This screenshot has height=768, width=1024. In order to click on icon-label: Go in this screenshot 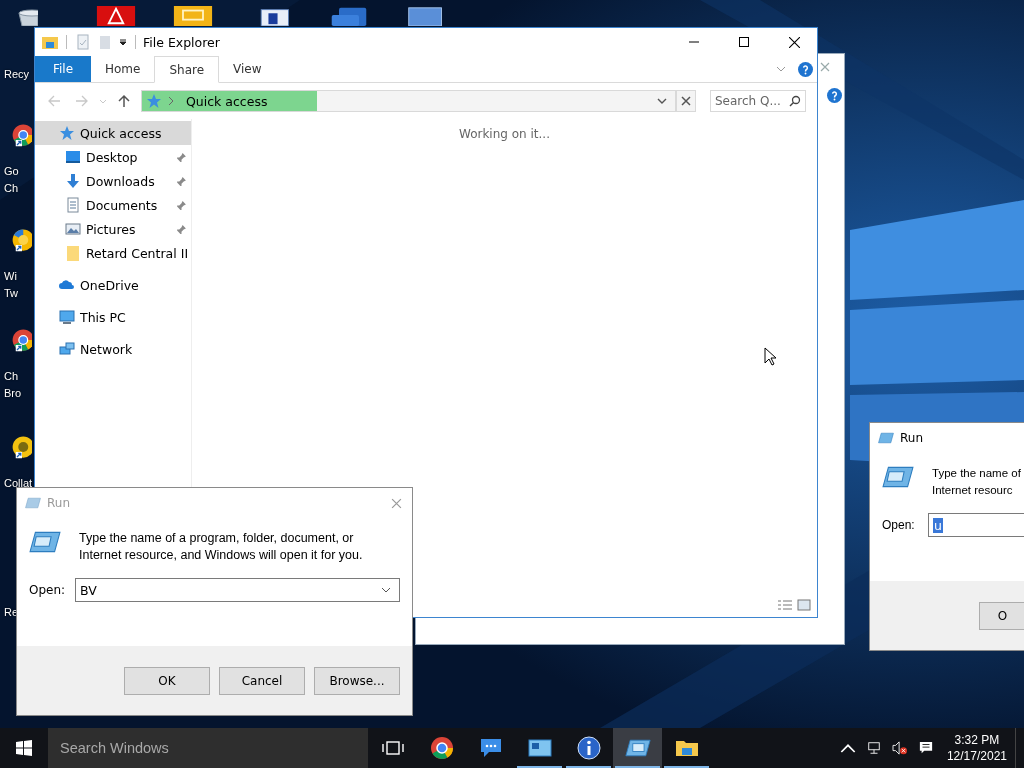, I will do `click(11, 171)`.